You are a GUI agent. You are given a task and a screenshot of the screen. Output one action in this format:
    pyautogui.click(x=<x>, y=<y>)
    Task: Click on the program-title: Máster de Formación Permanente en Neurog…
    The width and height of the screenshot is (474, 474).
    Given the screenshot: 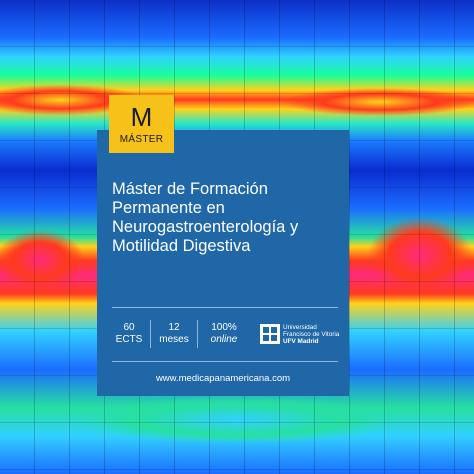 What is the action you would take?
    pyautogui.click(x=227, y=218)
    